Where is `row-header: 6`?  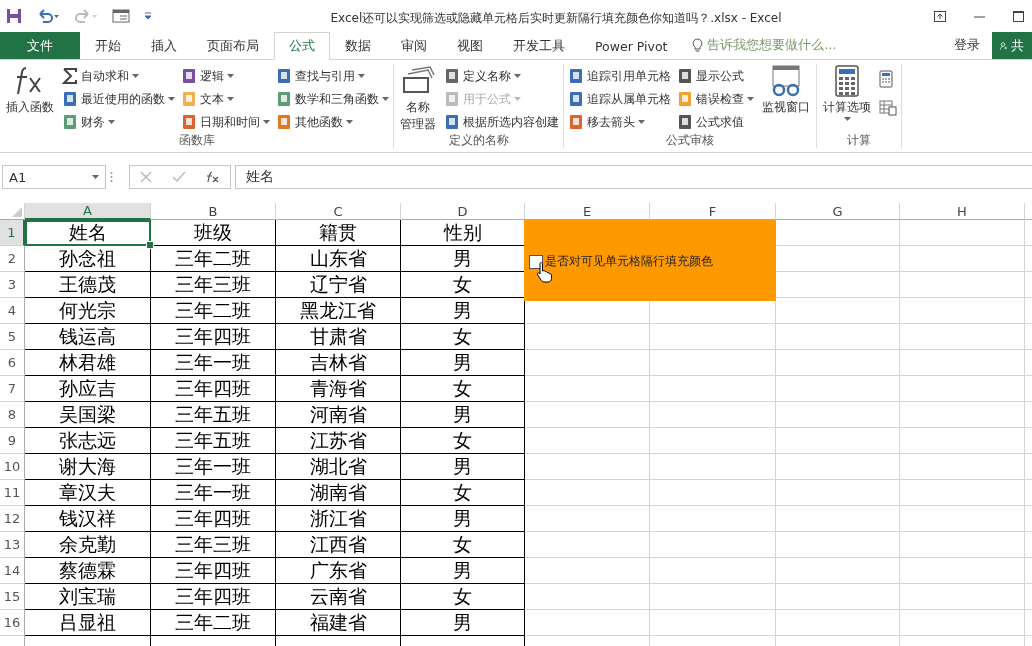 row-header: 6 is located at coordinates (12, 363).